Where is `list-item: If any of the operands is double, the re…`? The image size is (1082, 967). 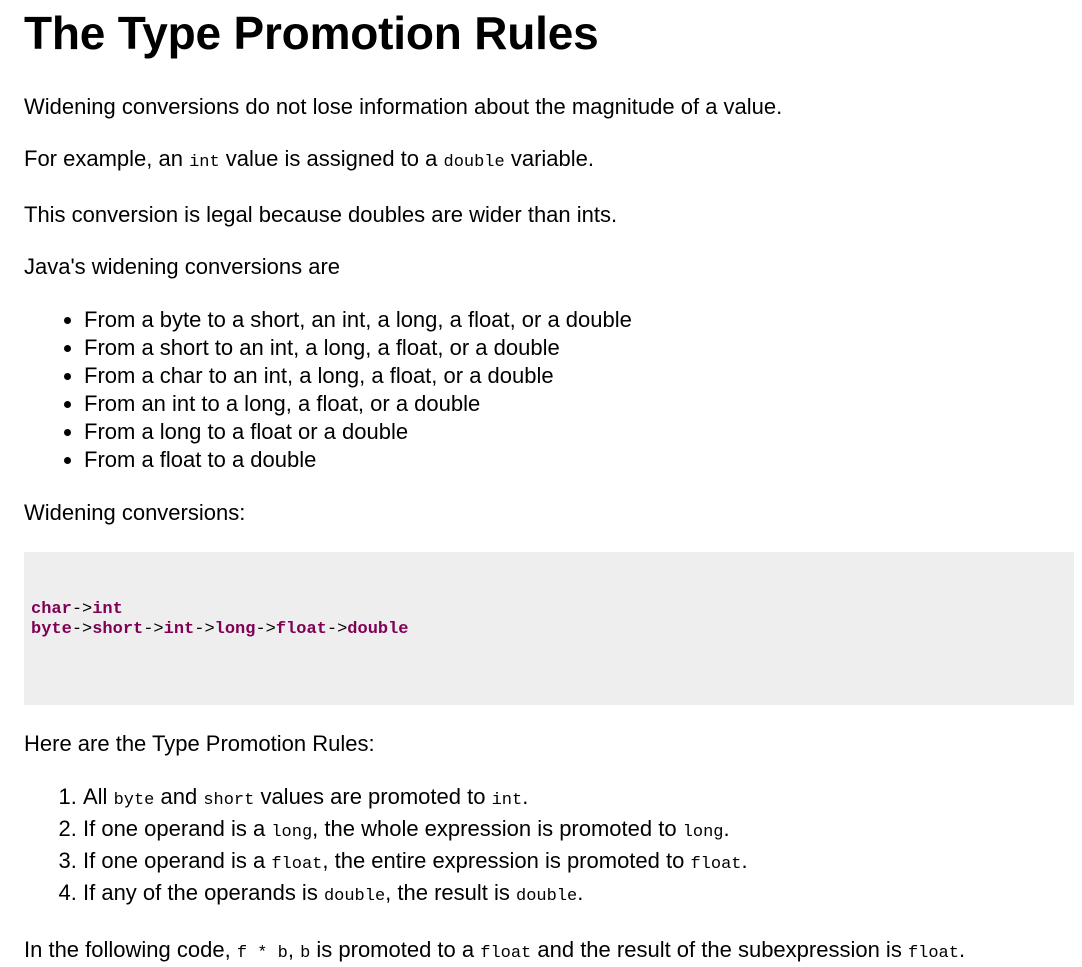
list-item: If any of the operands is double, the re… is located at coordinates (582, 895).